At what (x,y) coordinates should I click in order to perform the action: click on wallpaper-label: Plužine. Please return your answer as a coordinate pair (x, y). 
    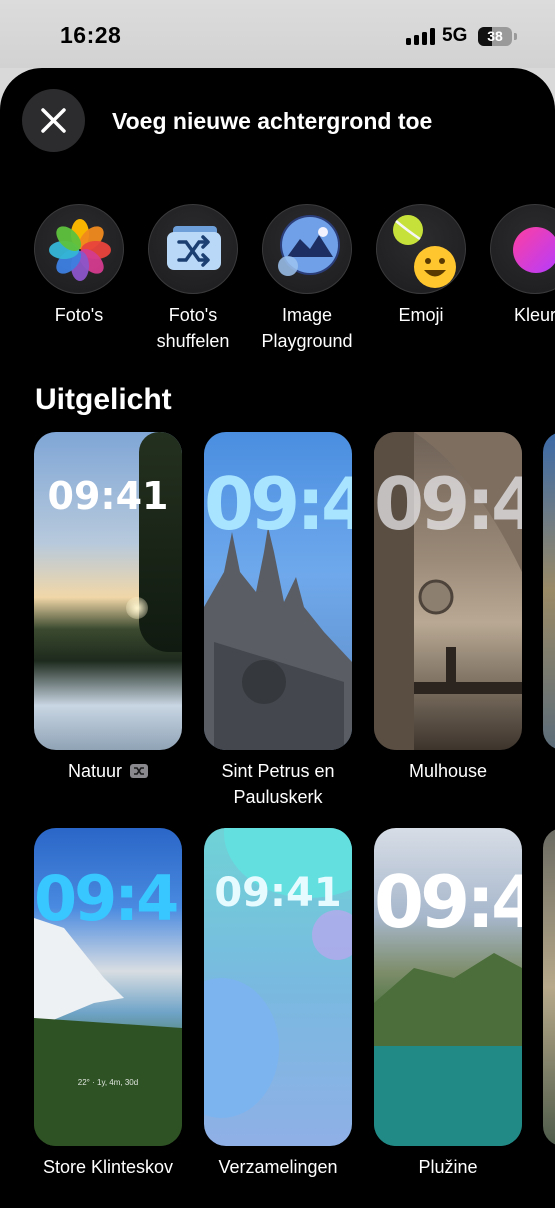
    Looking at the image, I should click on (448, 1167).